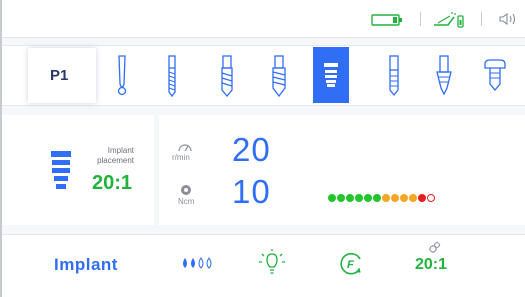  I want to click on spray-bottle-icon, so click(449, 20).